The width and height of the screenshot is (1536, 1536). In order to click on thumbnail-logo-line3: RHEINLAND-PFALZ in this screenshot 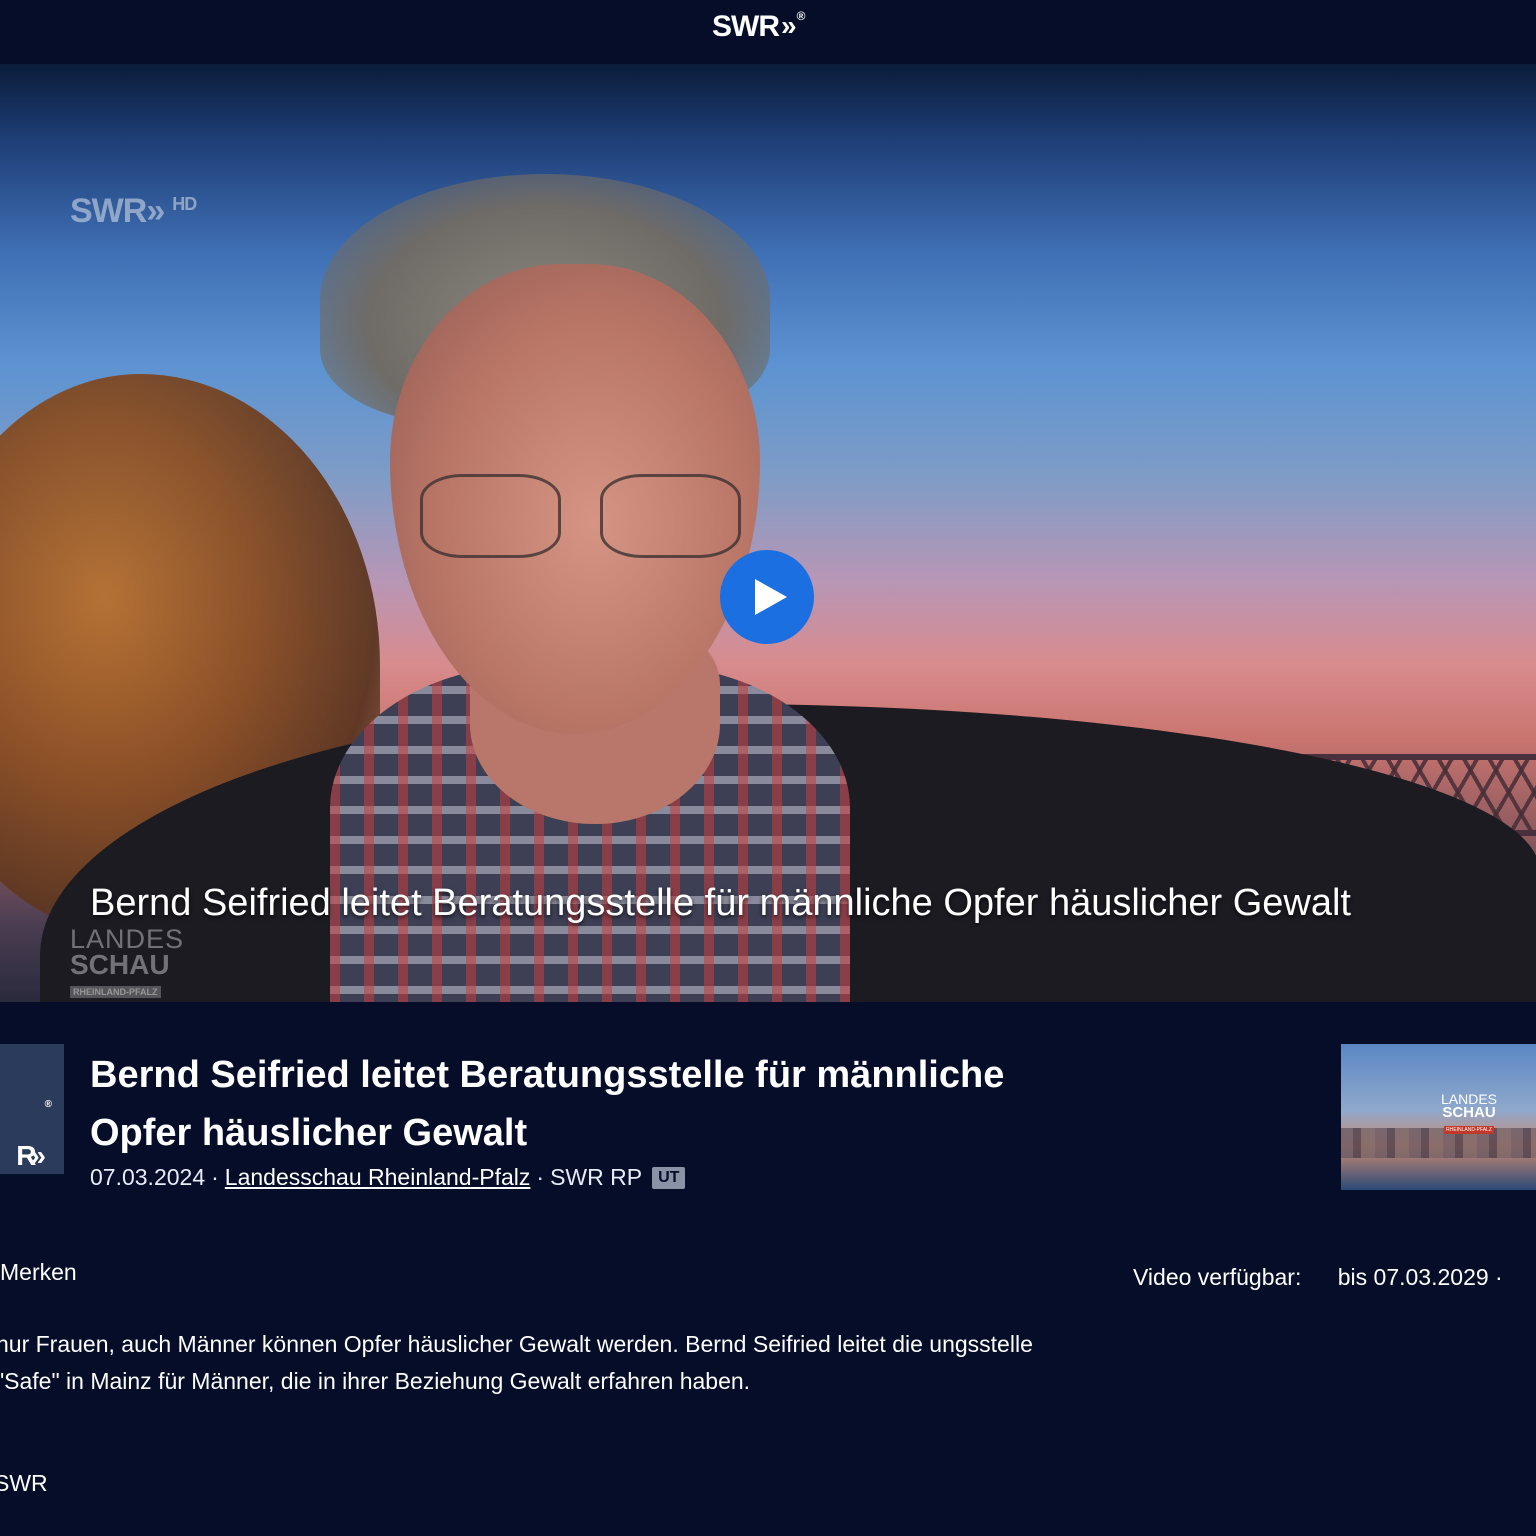, I will do `click(1469, 1130)`.